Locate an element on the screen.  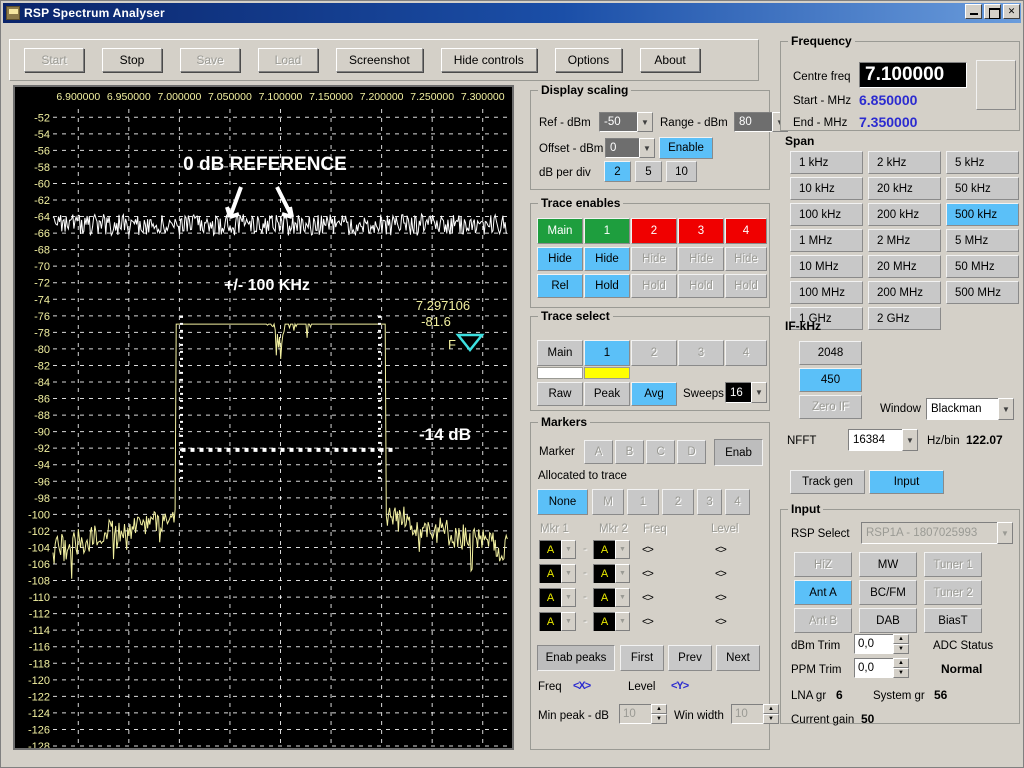
span-button-2-mhz: 2 MHz is located at coordinates (904, 240).